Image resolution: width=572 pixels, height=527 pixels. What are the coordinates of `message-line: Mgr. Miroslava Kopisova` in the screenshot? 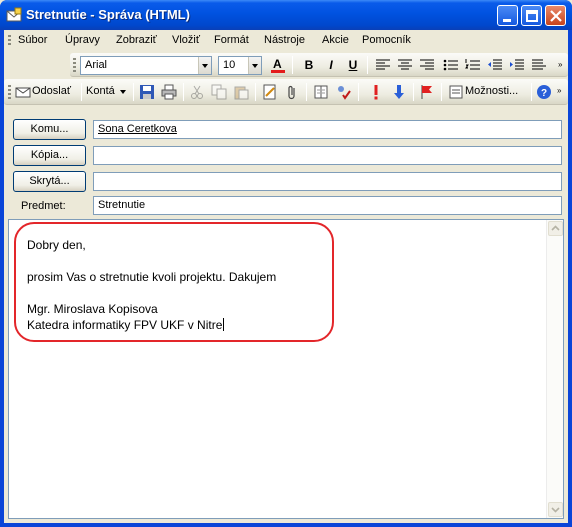 It's located at (92, 309).